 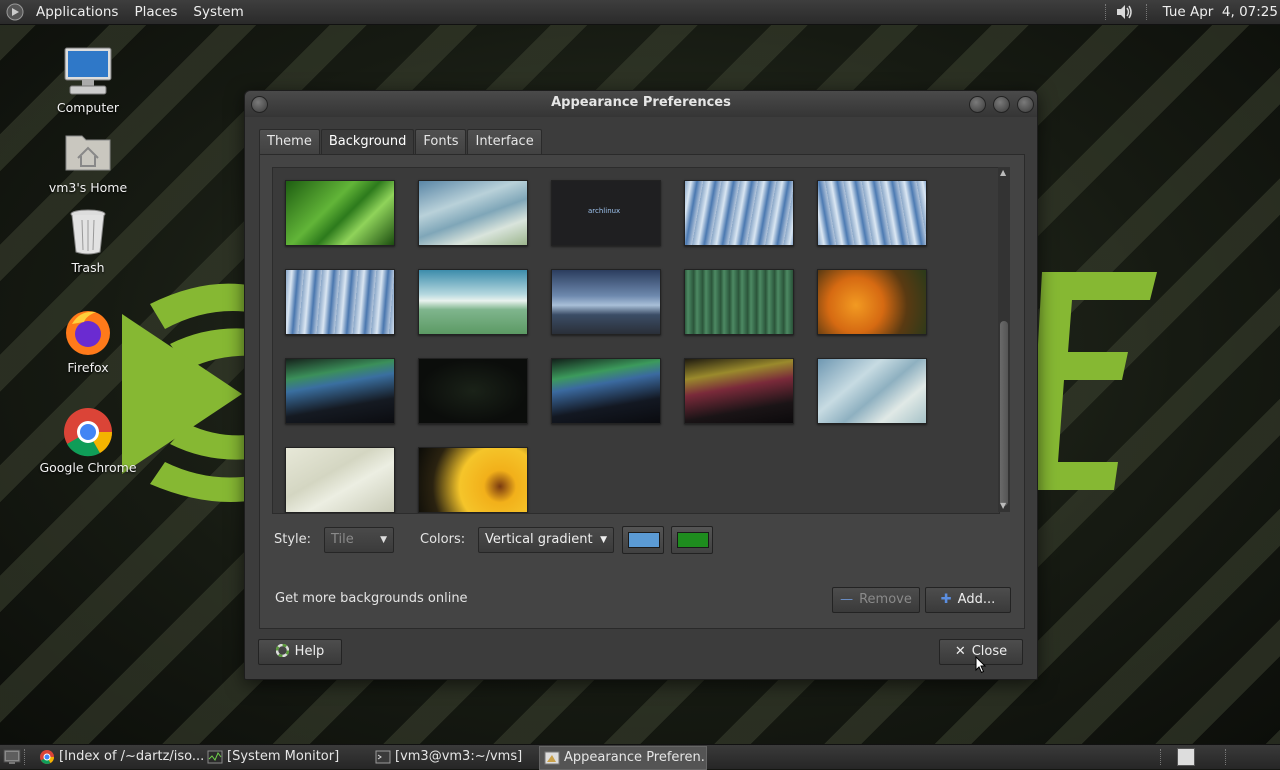 I want to click on plus-icon: ✚, so click(x=946, y=599).